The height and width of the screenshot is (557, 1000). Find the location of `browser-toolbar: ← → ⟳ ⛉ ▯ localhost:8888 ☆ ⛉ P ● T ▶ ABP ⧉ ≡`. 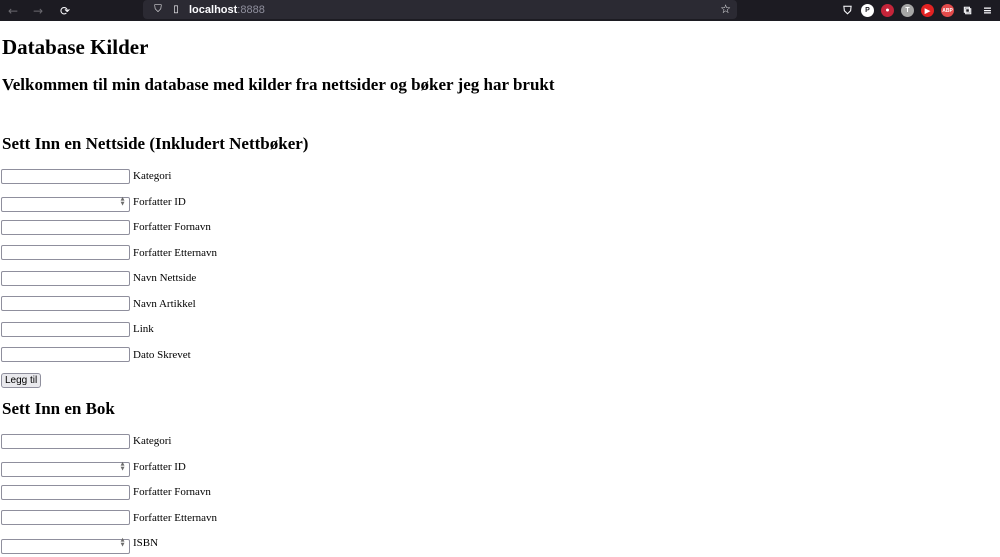

browser-toolbar: ← → ⟳ ⛉ ▯ localhost:8888 ☆ ⛉ P ● T ▶ ABP ⧉ ≡ is located at coordinates (500, 10).